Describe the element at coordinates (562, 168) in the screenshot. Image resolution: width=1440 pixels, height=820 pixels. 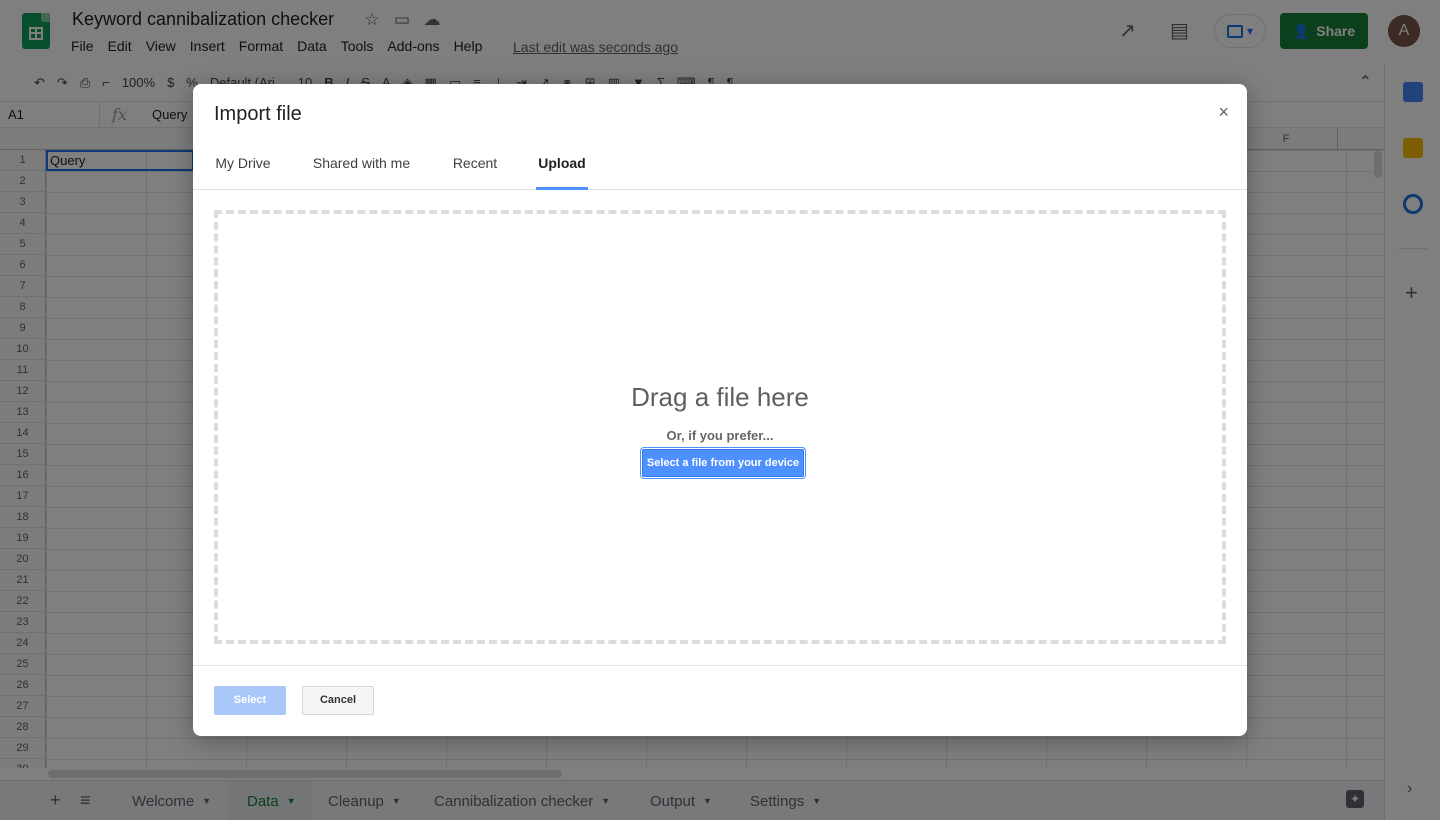
I see `tab-upload: Upload` at that location.